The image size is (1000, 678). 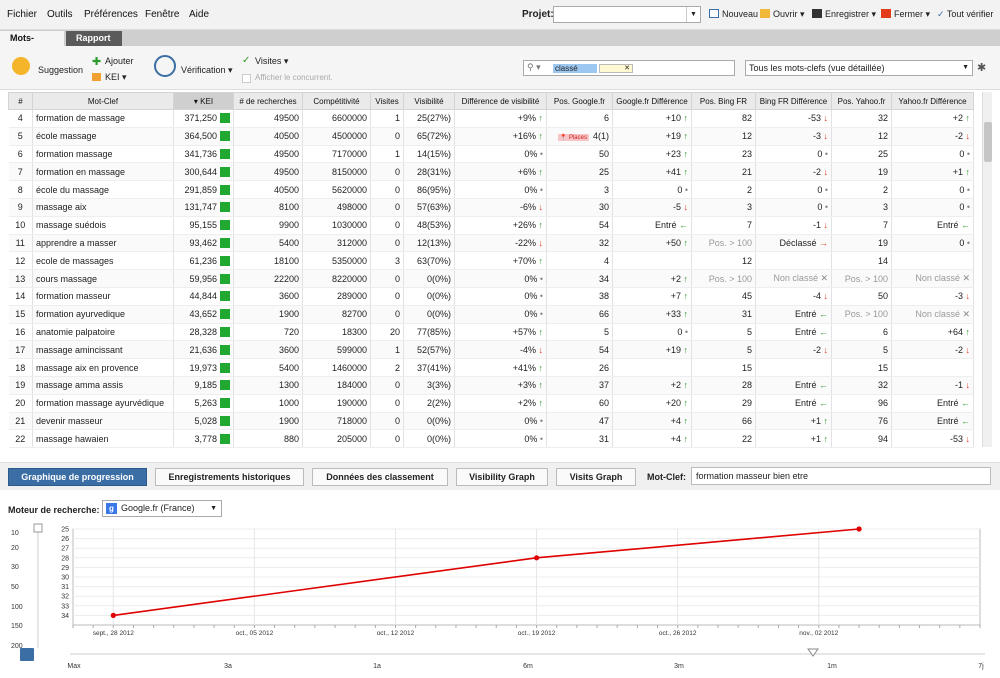 I want to click on column-header: Mot-Clef, so click(x=103, y=101).